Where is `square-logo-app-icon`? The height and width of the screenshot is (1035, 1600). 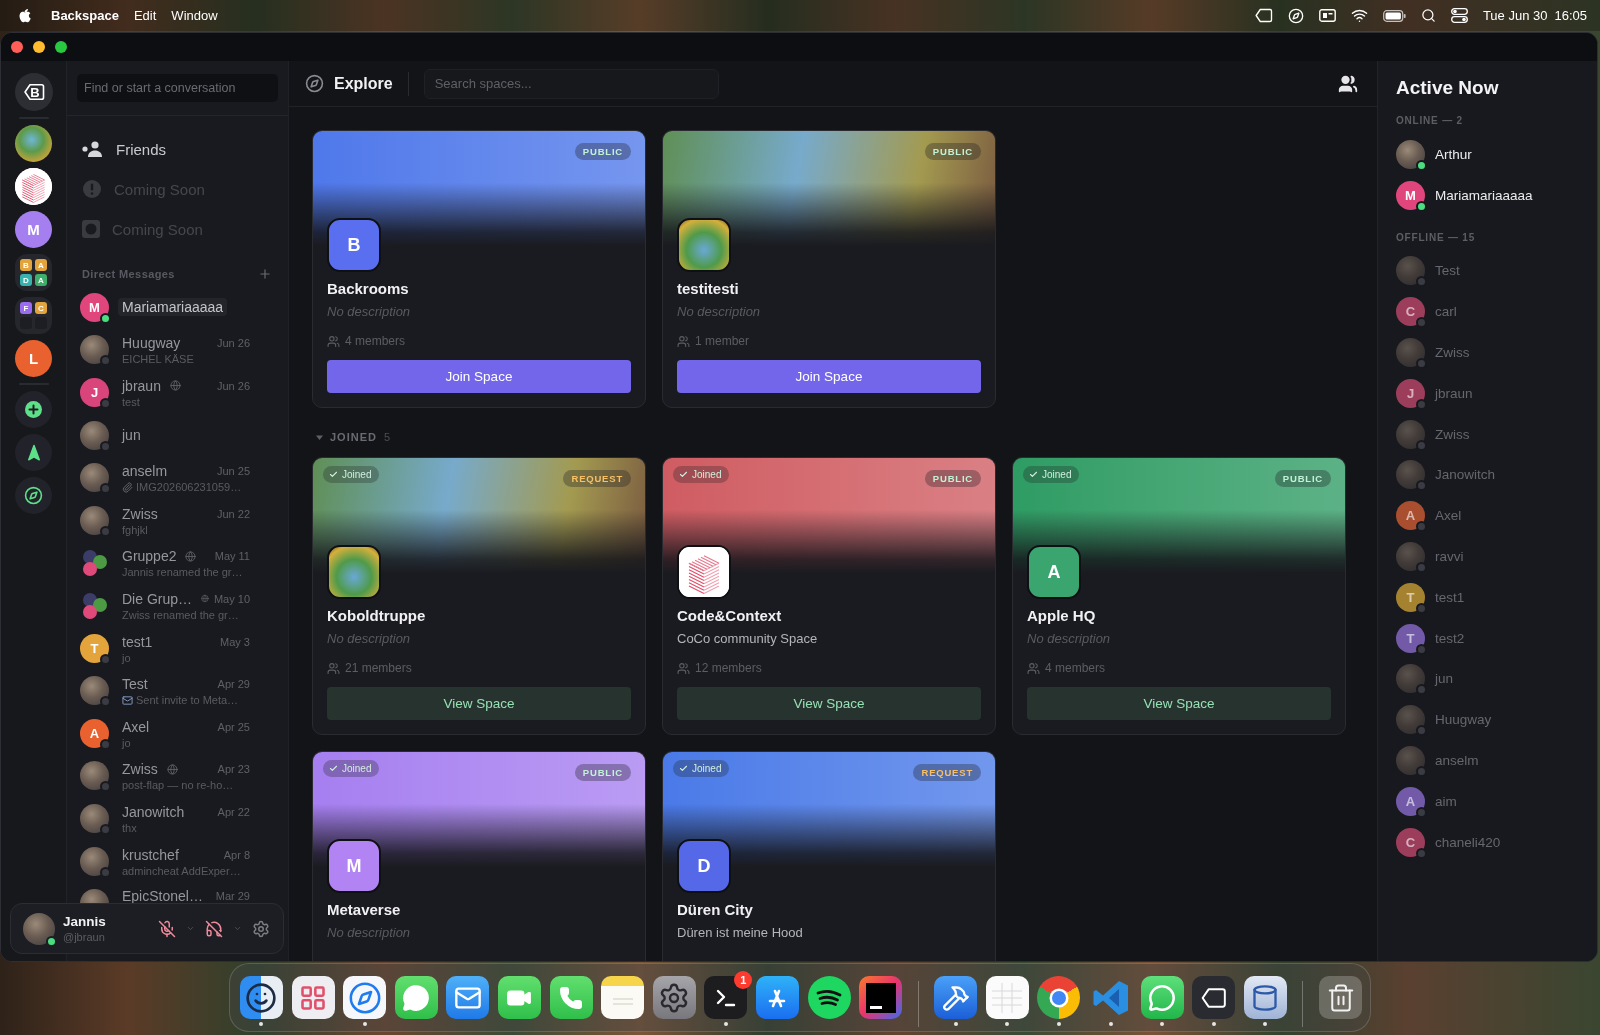 square-logo-app-icon is located at coordinates (881, 997).